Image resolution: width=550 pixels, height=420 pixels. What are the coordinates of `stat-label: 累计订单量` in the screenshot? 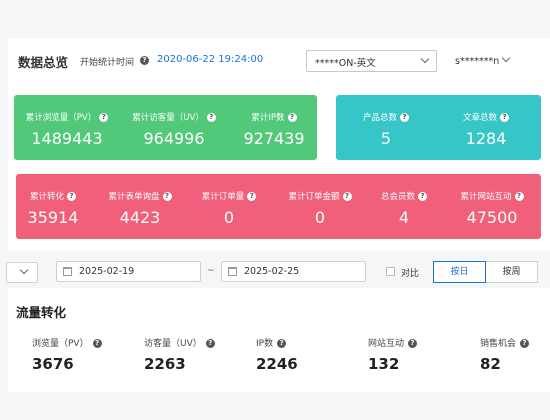 It's located at (223, 197).